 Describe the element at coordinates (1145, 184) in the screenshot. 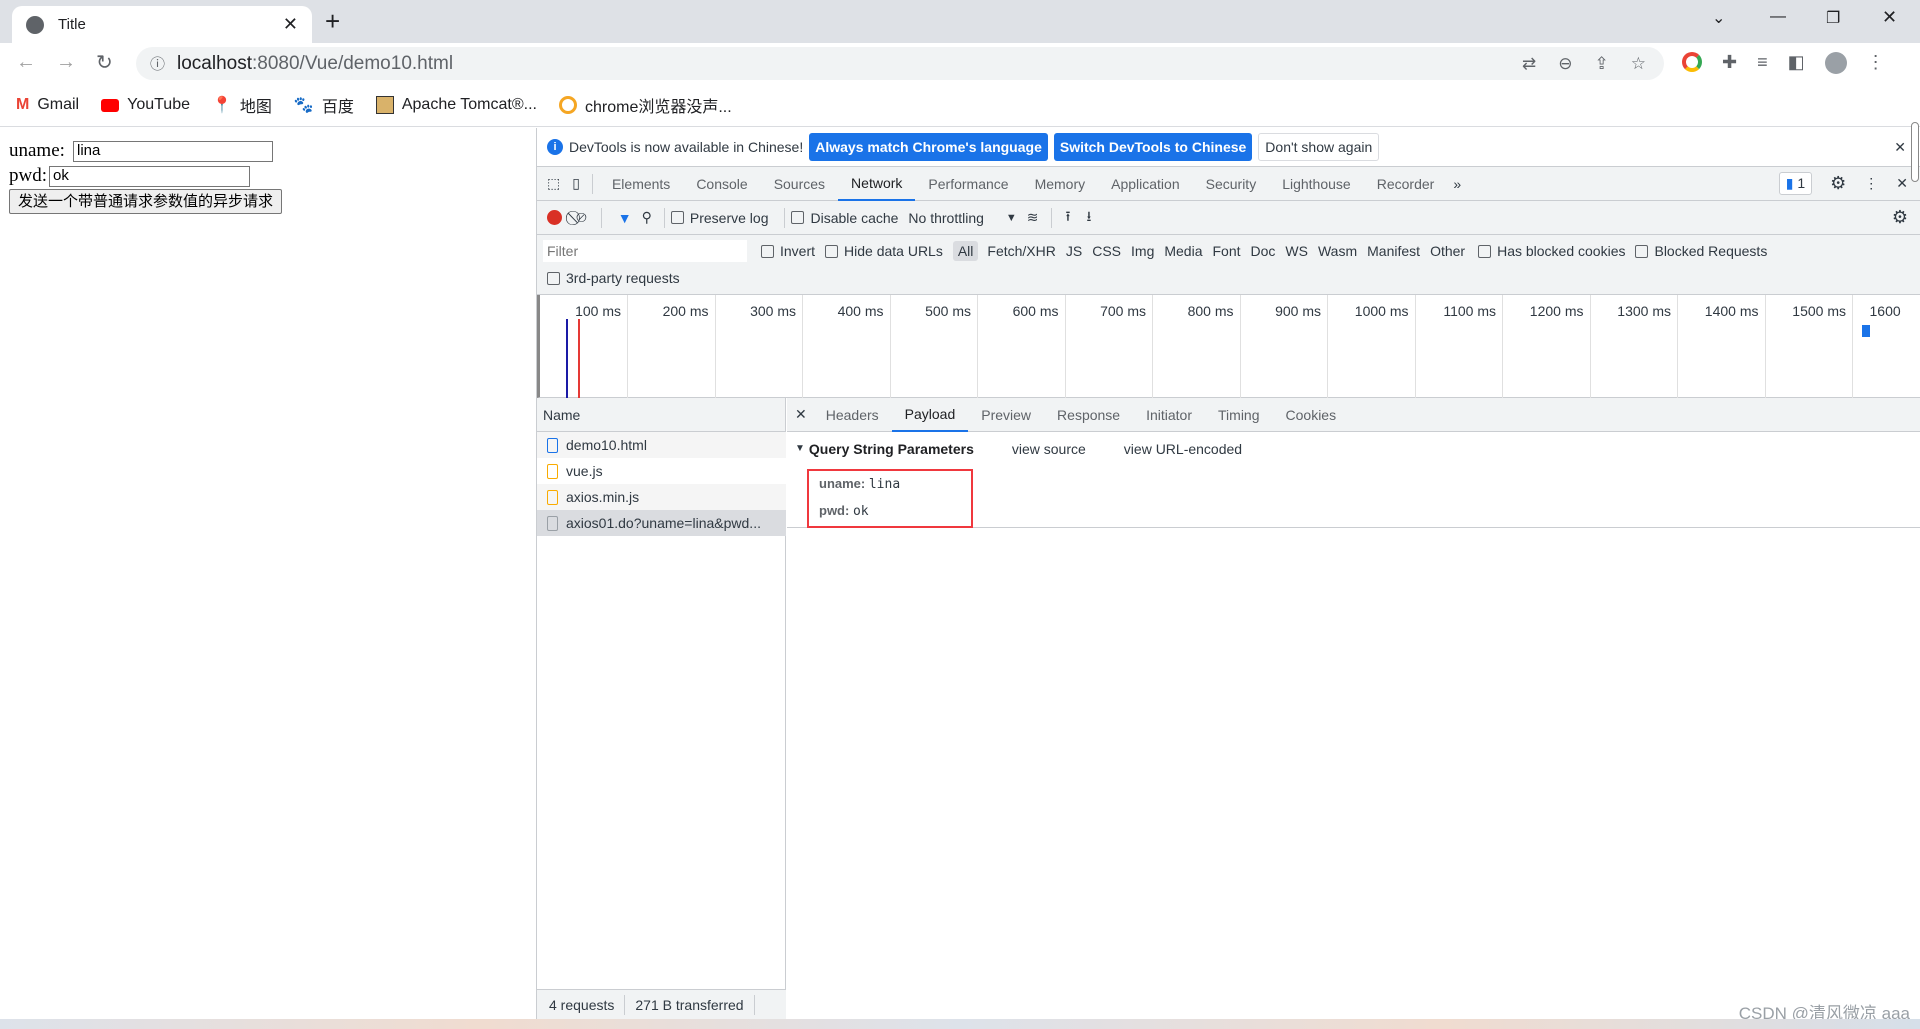

I see `tab-application: Application` at that location.